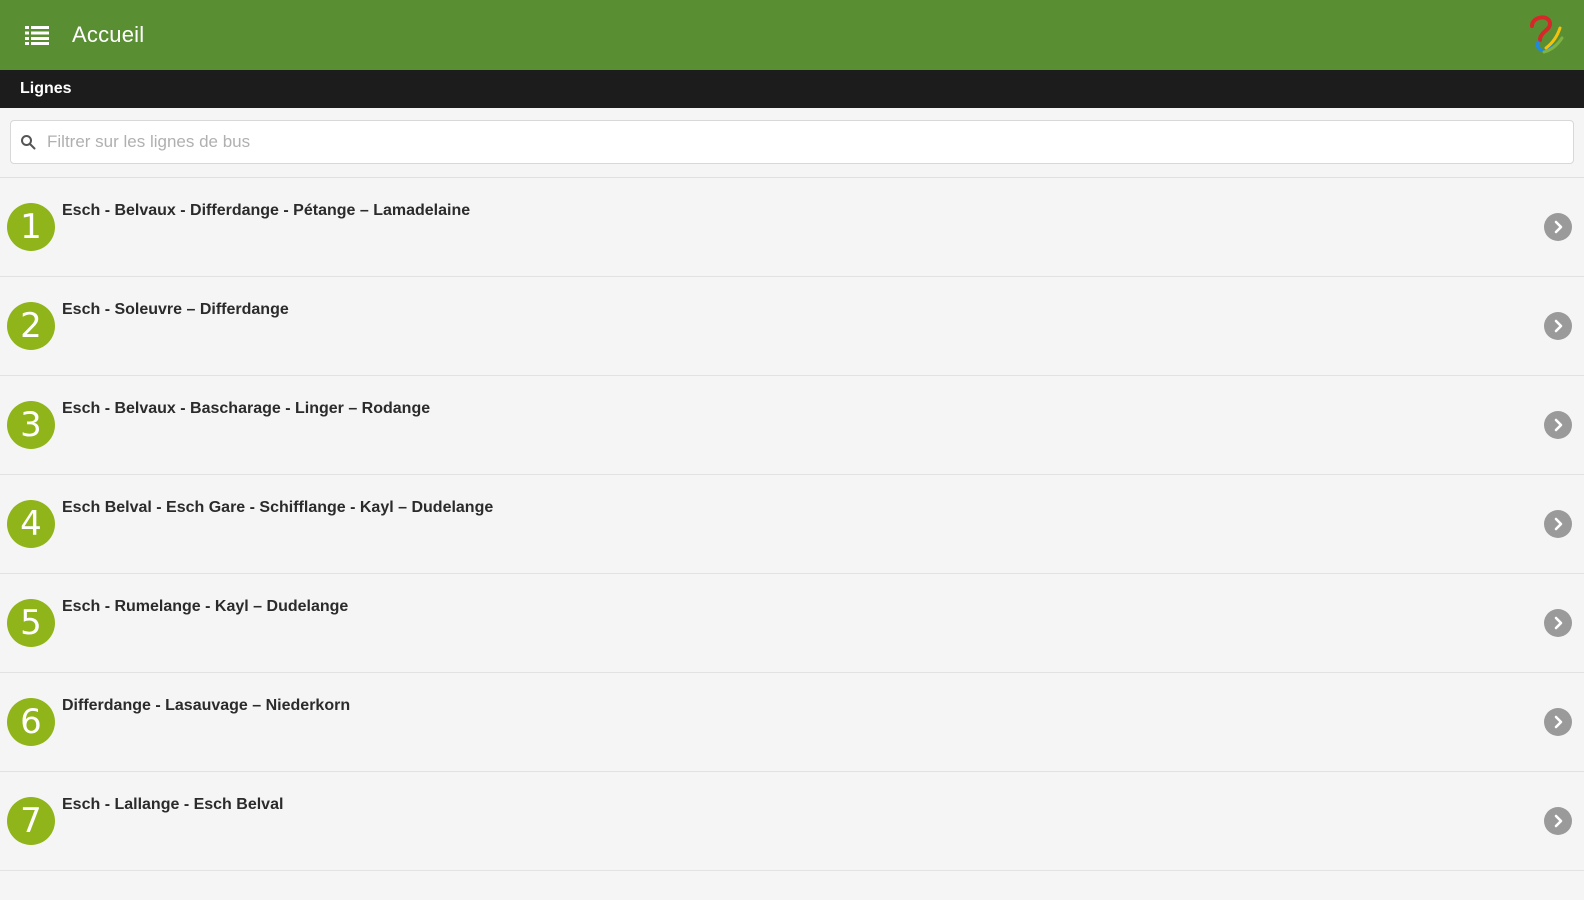  Describe the element at coordinates (792, 35) in the screenshot. I see `app-bar: Accueil` at that location.